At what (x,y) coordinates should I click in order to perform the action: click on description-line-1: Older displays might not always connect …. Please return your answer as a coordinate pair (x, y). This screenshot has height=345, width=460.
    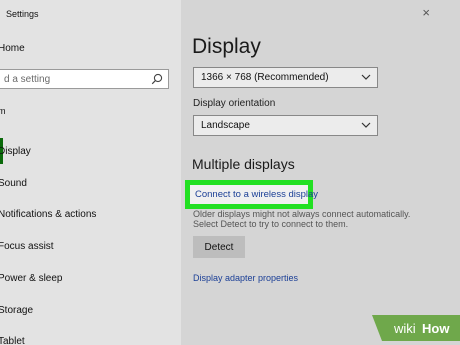
    Looking at the image, I should click on (302, 214).